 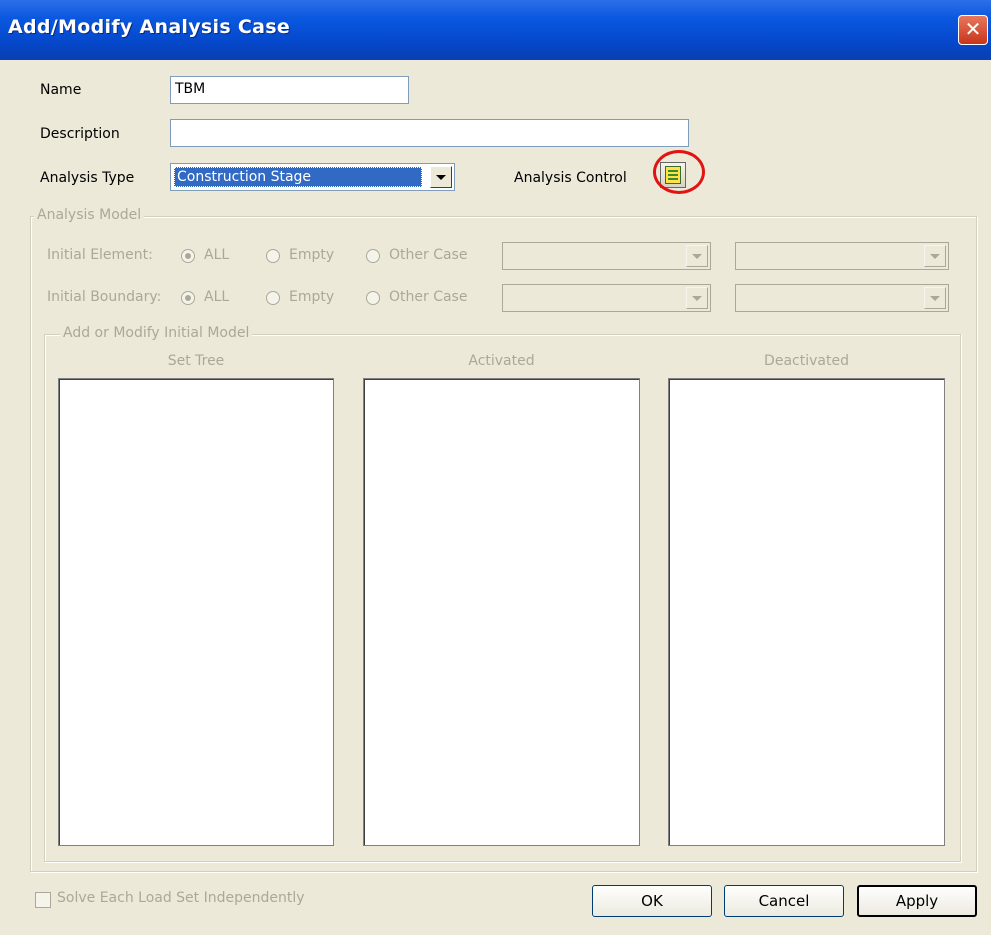 I want to click on description-label: Description, so click(x=80, y=134).